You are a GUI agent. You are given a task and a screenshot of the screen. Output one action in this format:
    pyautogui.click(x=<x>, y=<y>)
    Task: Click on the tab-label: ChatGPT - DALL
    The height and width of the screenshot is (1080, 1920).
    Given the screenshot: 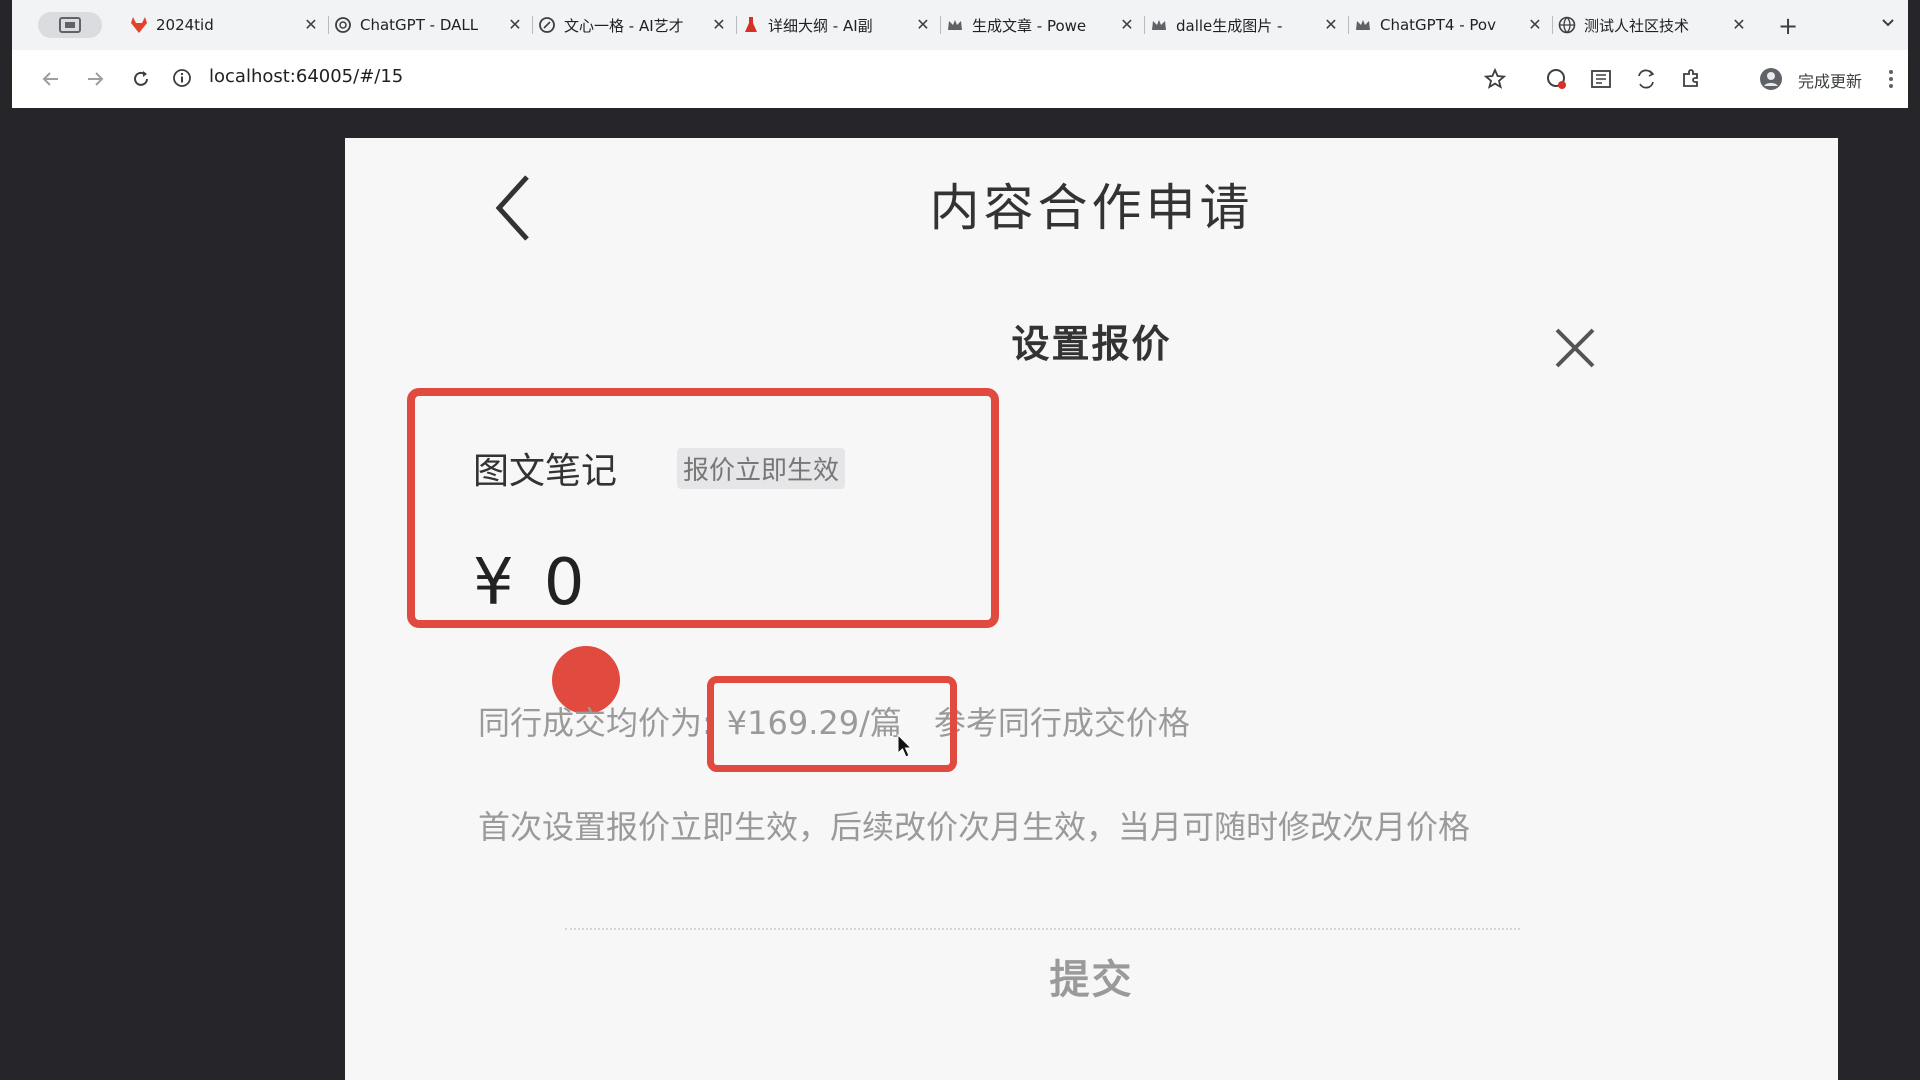 What is the action you would take?
    pyautogui.click(x=419, y=25)
    